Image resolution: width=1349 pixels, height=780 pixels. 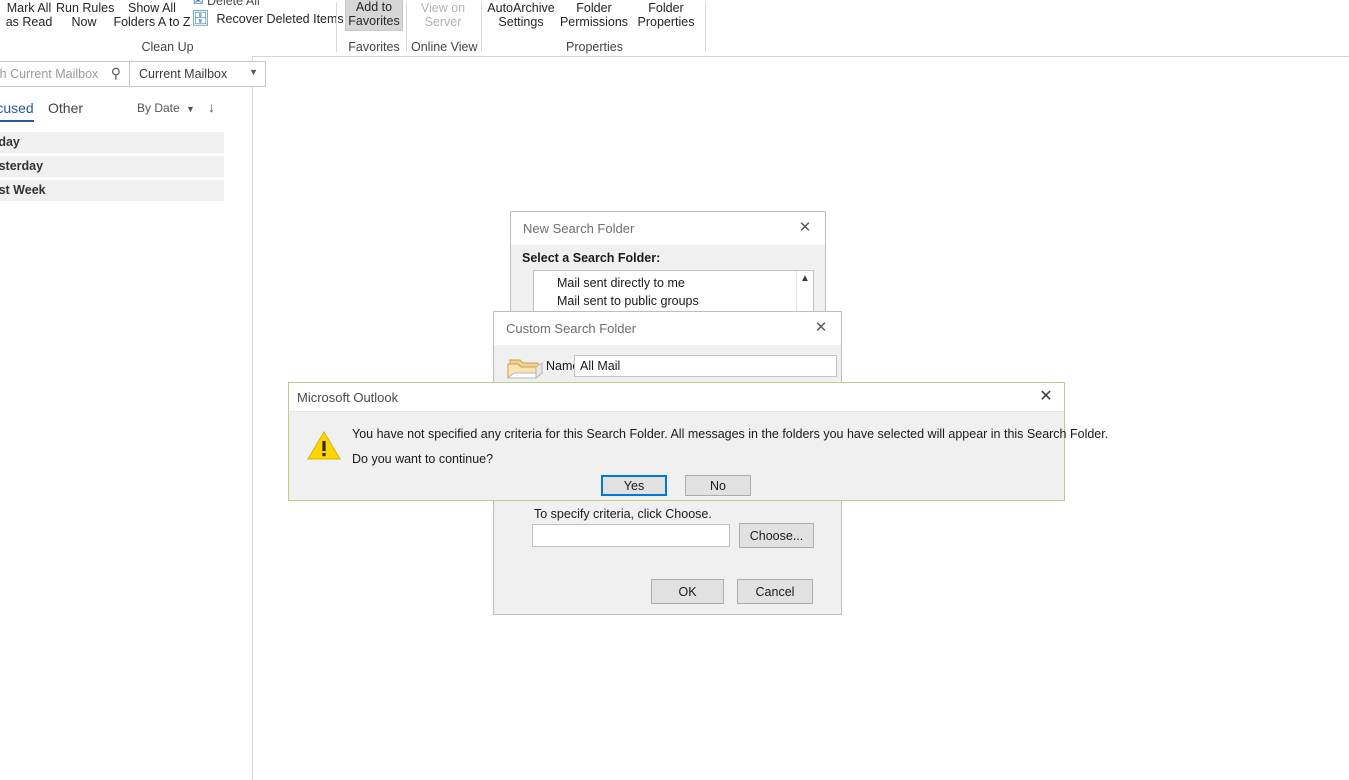 I want to click on view-on-server-button: View on Server, so click(x=443, y=15).